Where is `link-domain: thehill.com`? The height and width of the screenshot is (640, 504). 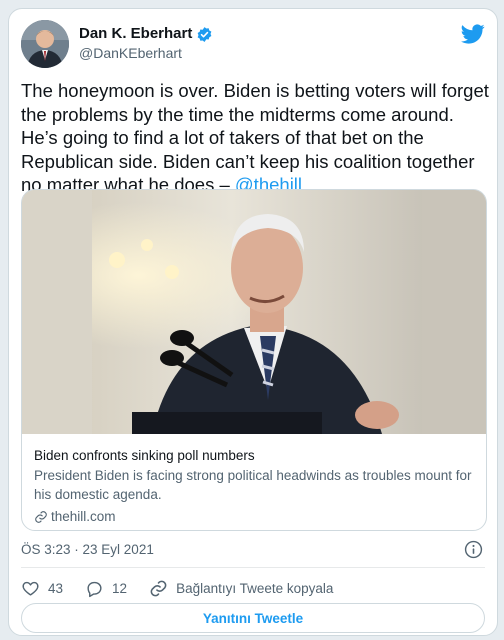
link-domain: thehill.com is located at coordinates (83, 516).